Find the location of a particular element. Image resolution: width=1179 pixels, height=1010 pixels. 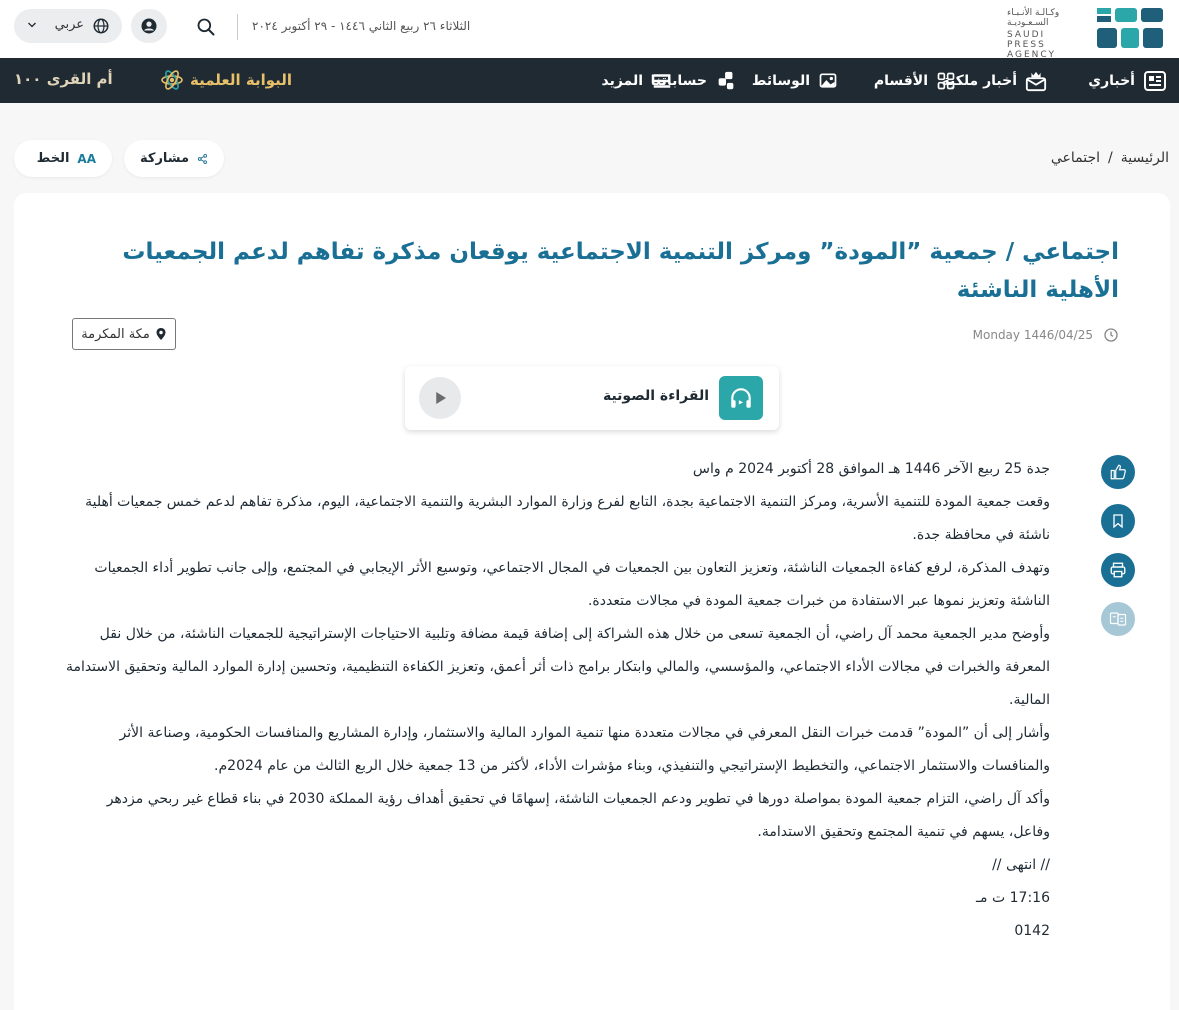

social-accounts-icon is located at coordinates (726, 80).